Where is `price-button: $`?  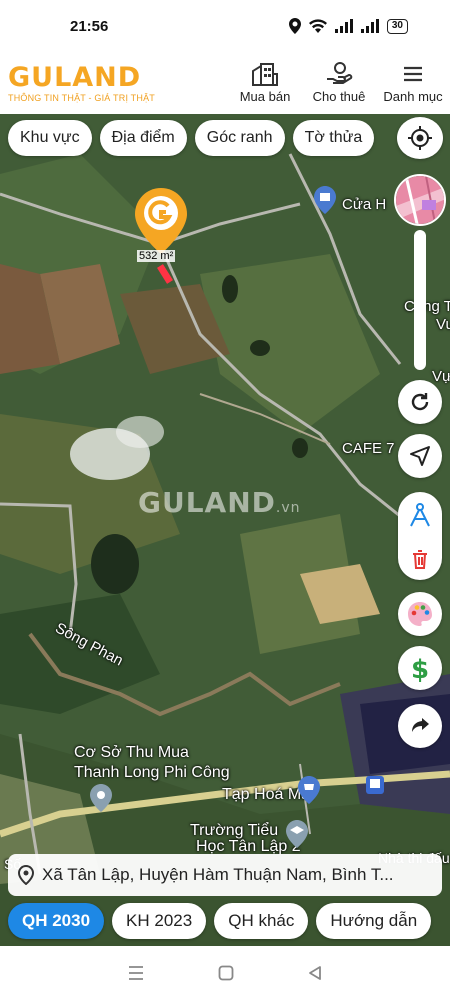 price-button: $ is located at coordinates (420, 668).